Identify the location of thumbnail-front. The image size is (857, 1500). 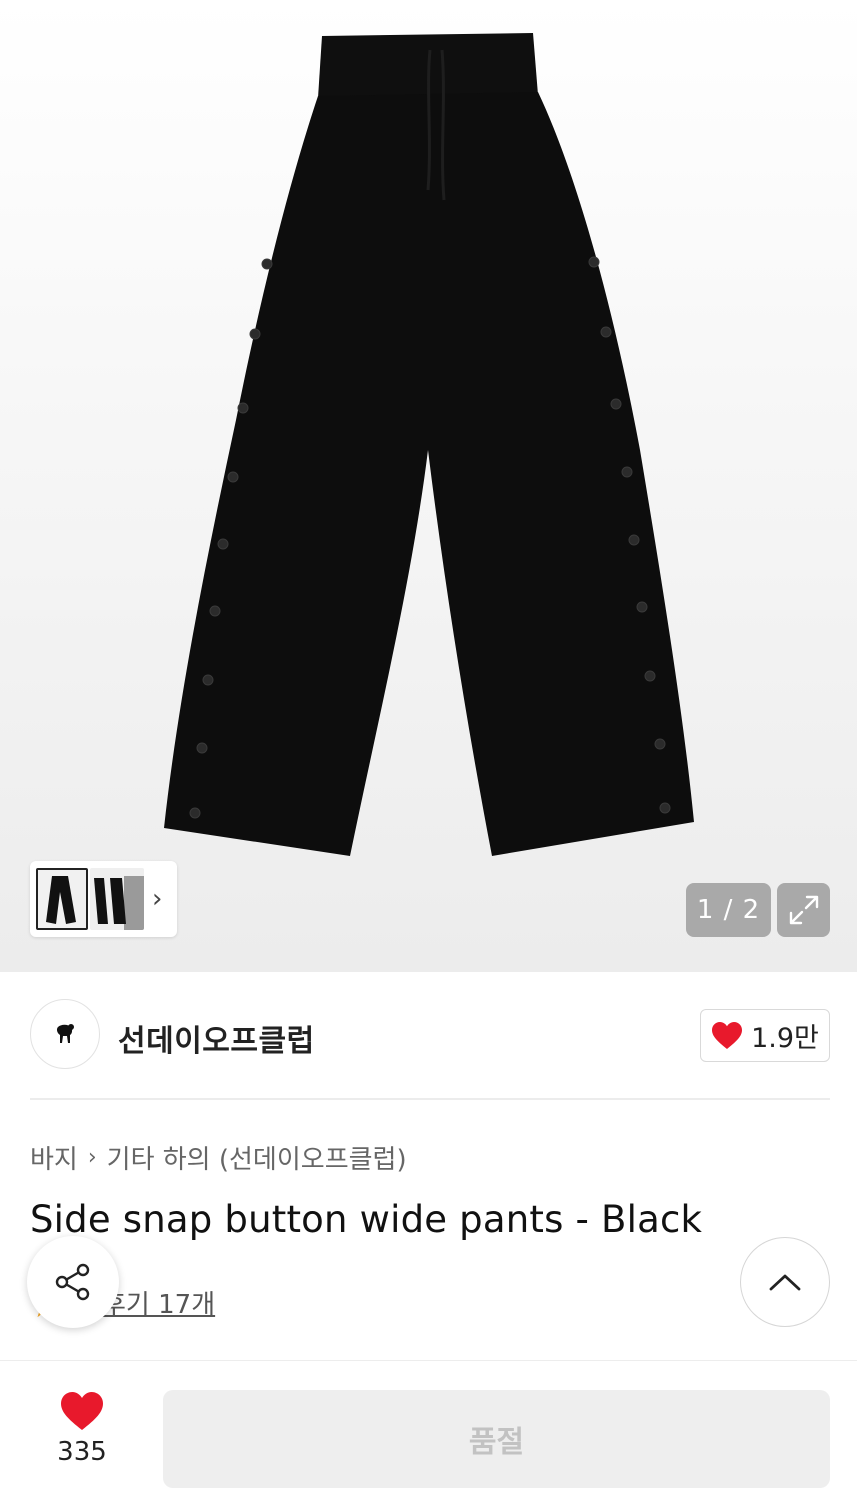
(62, 899).